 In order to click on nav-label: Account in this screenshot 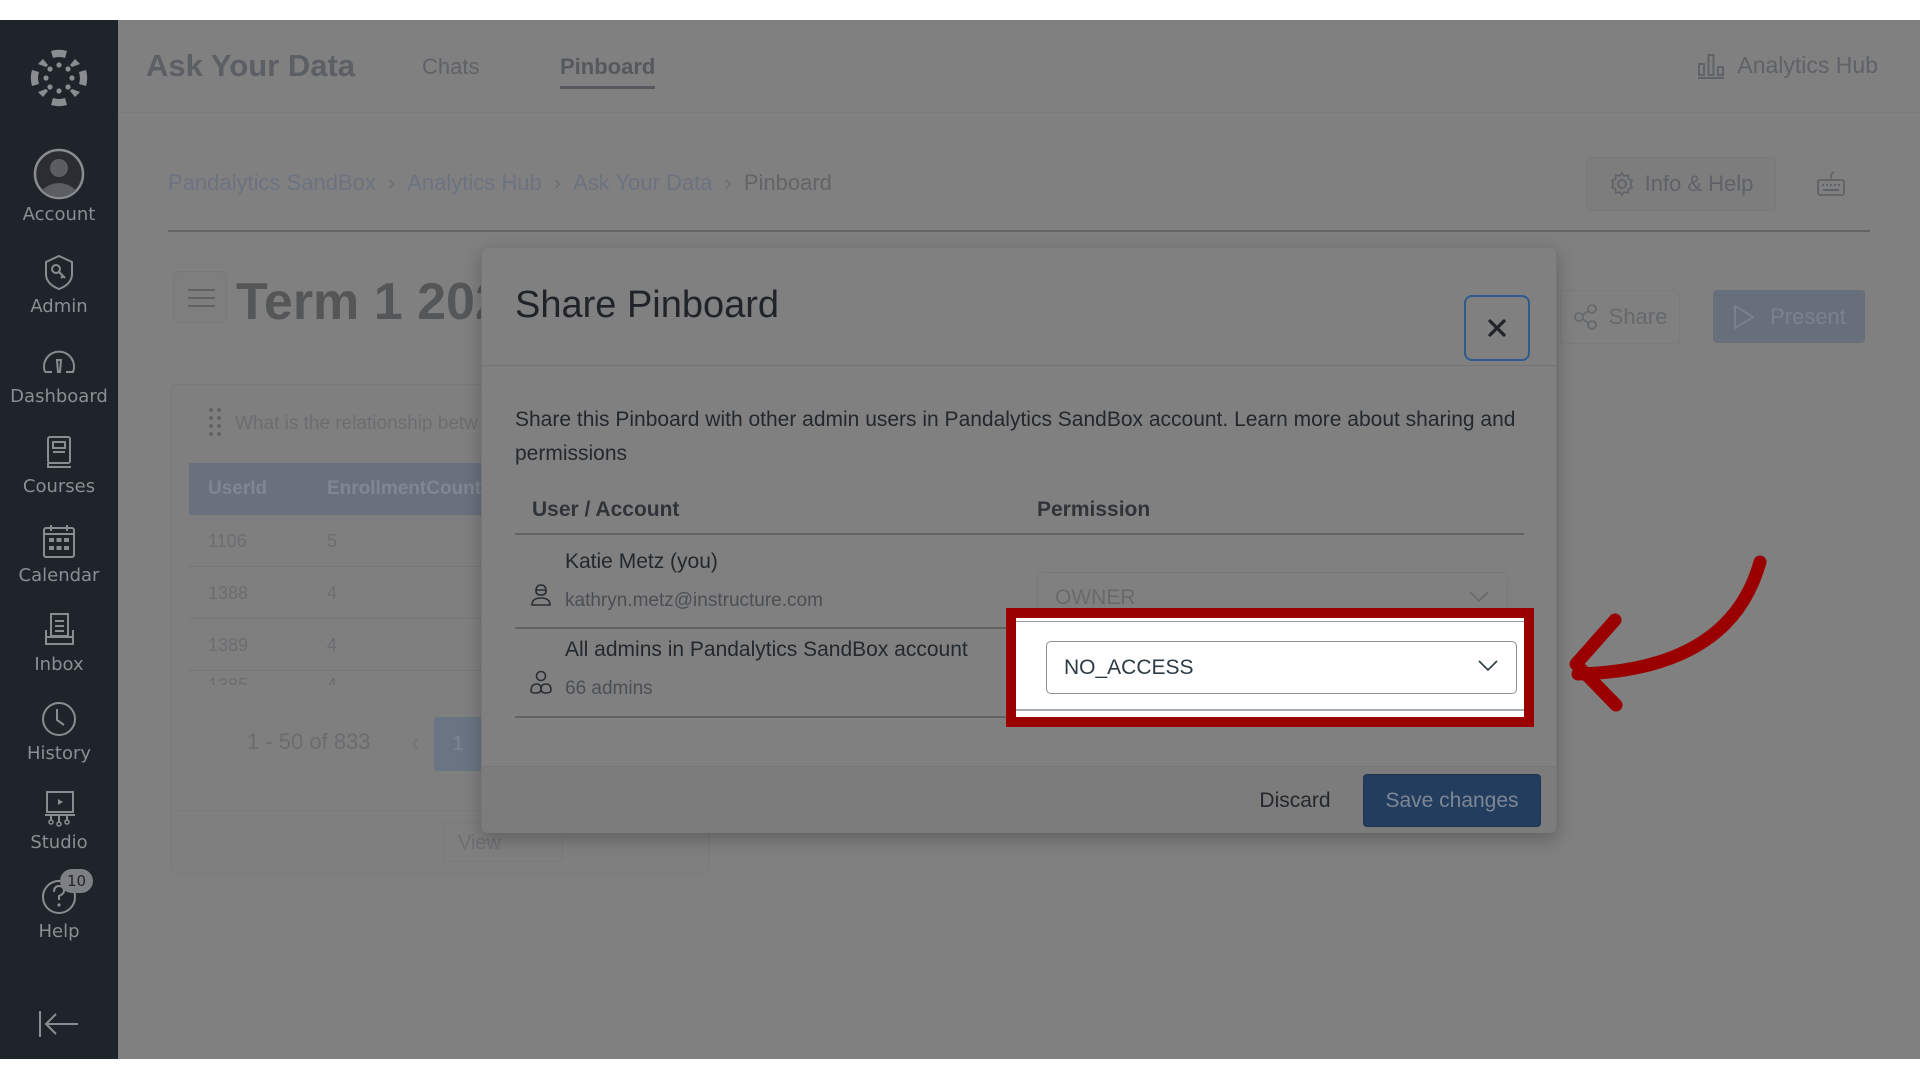, I will do `click(59, 214)`.